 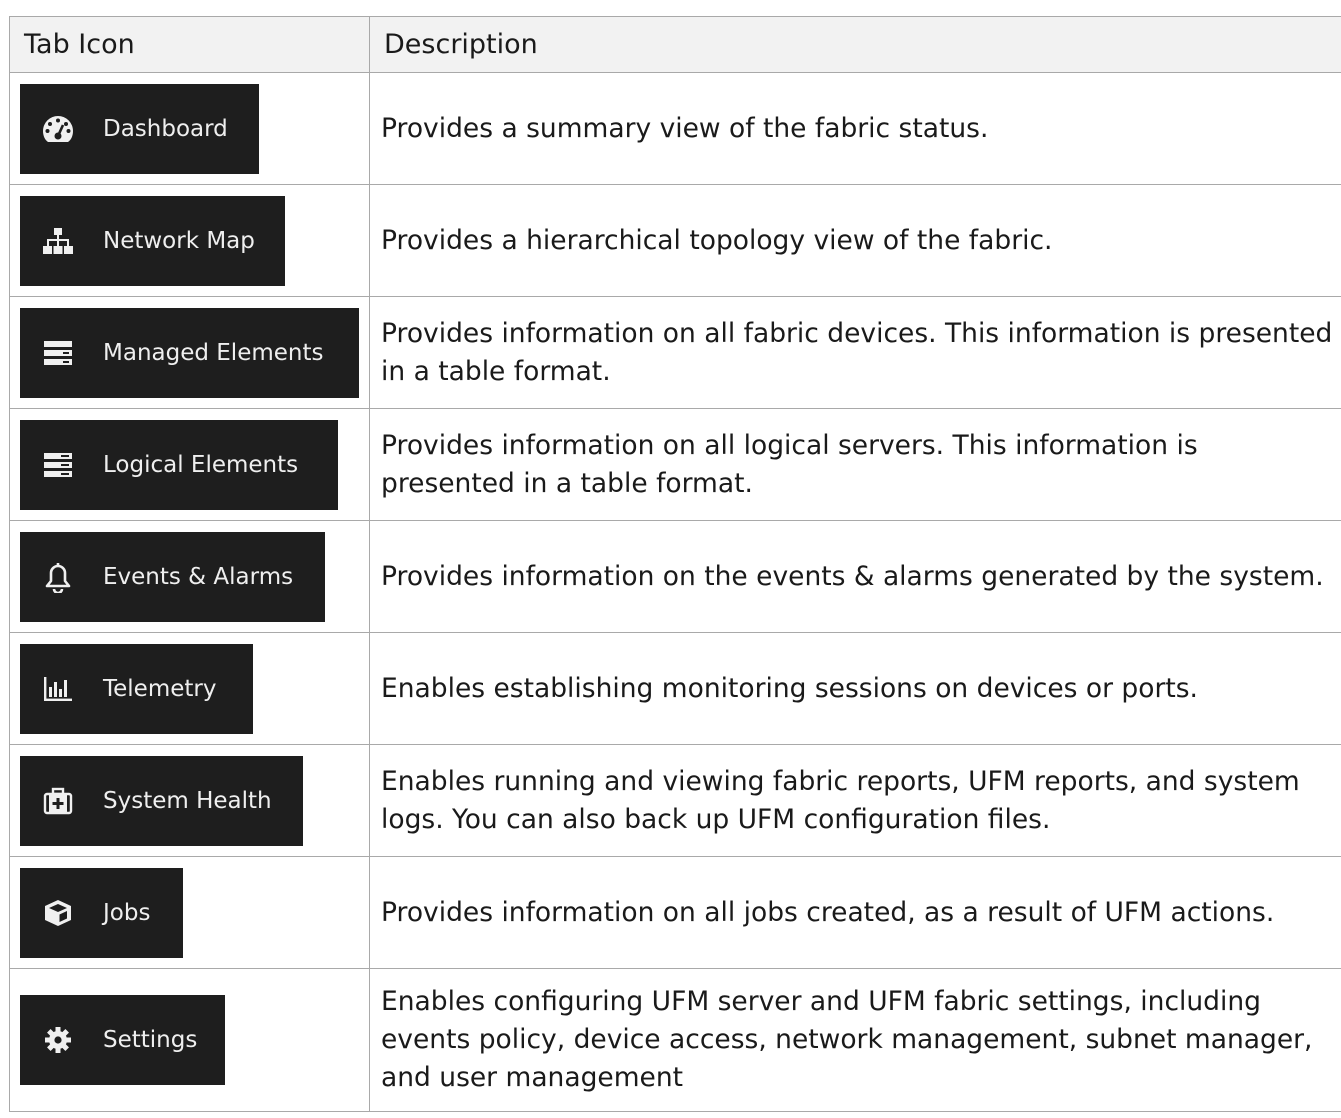 I want to click on network-map-icon, so click(x=58, y=241).